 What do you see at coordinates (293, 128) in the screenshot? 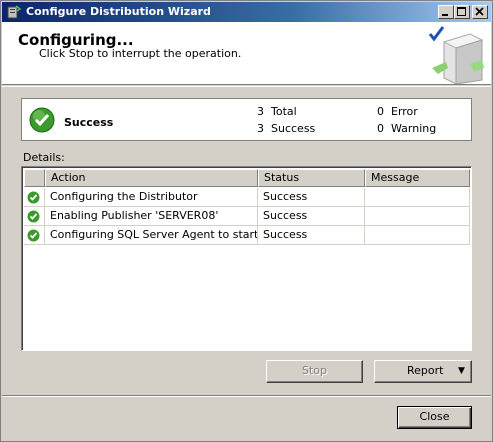
I see `success-label: Success` at bounding box center [293, 128].